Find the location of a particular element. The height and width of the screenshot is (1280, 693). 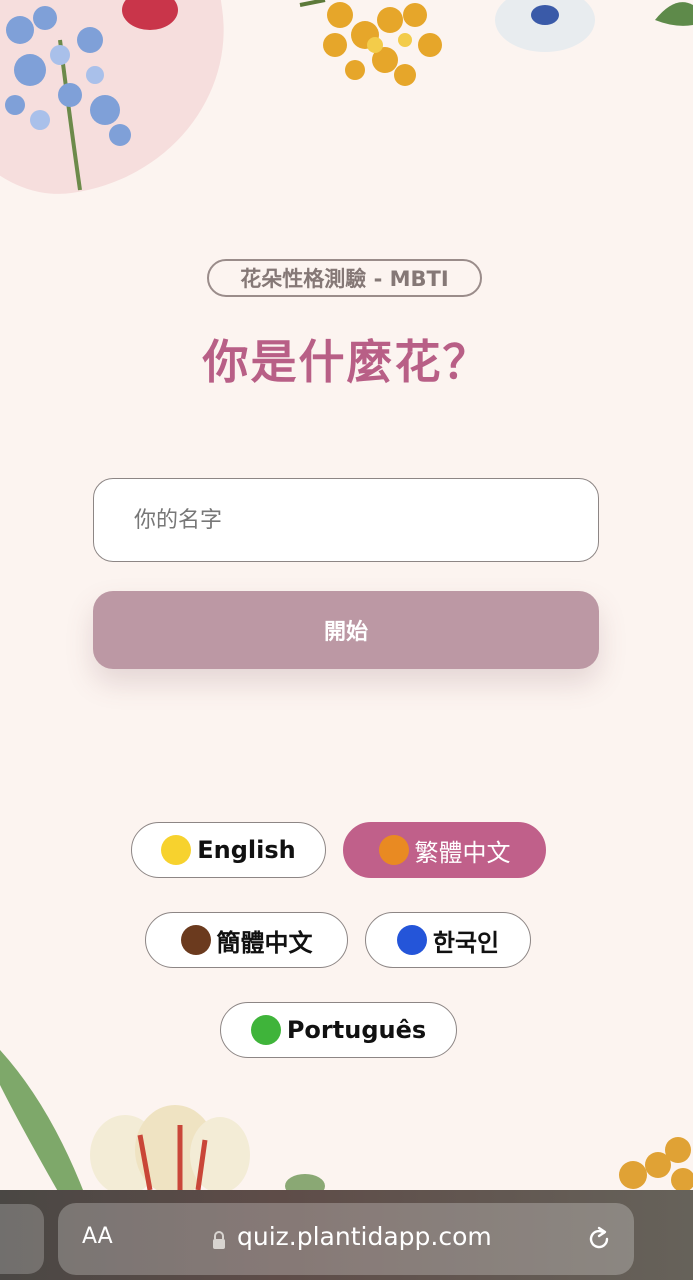

leaf-illustration is located at coordinates (674, 14).